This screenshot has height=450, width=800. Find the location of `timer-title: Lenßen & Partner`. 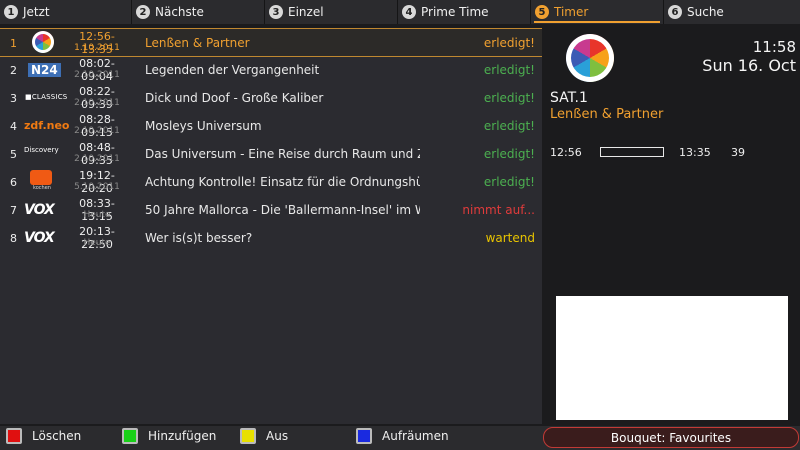

timer-title: Lenßen & Partner is located at coordinates (197, 43).